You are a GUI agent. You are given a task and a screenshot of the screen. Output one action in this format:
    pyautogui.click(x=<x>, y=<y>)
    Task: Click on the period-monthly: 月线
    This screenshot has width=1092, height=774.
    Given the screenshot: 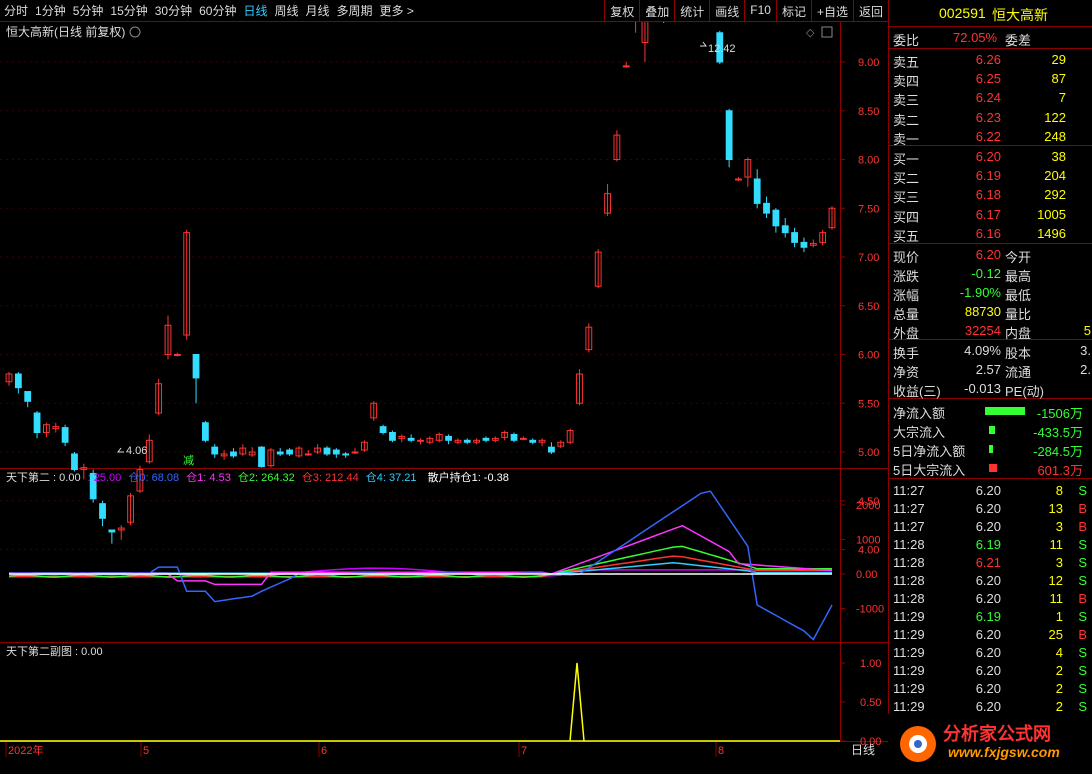 What is the action you would take?
    pyautogui.click(x=318, y=10)
    